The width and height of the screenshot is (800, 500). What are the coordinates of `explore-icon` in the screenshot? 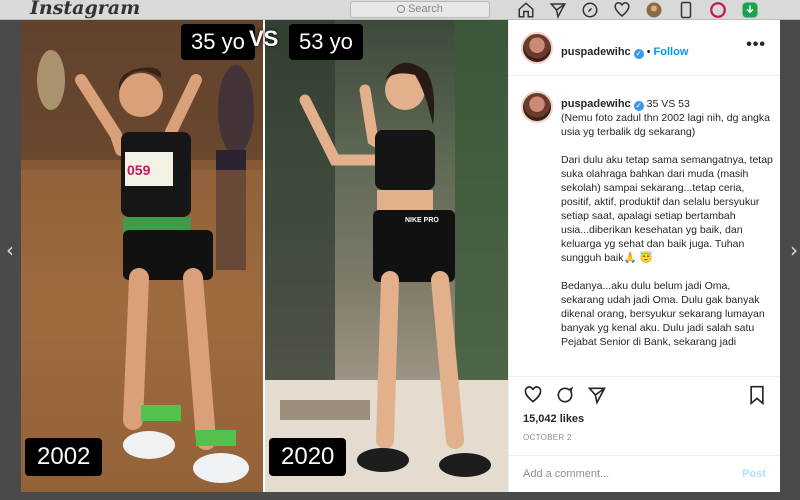 It's located at (590, 10).